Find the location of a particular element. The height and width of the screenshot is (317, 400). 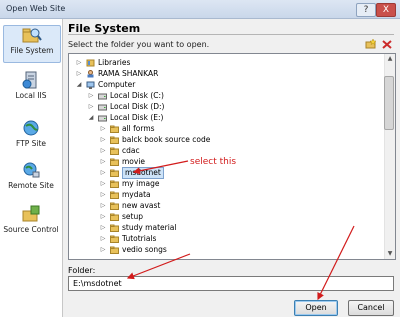

globe-network-icon is located at coordinates (31, 170).